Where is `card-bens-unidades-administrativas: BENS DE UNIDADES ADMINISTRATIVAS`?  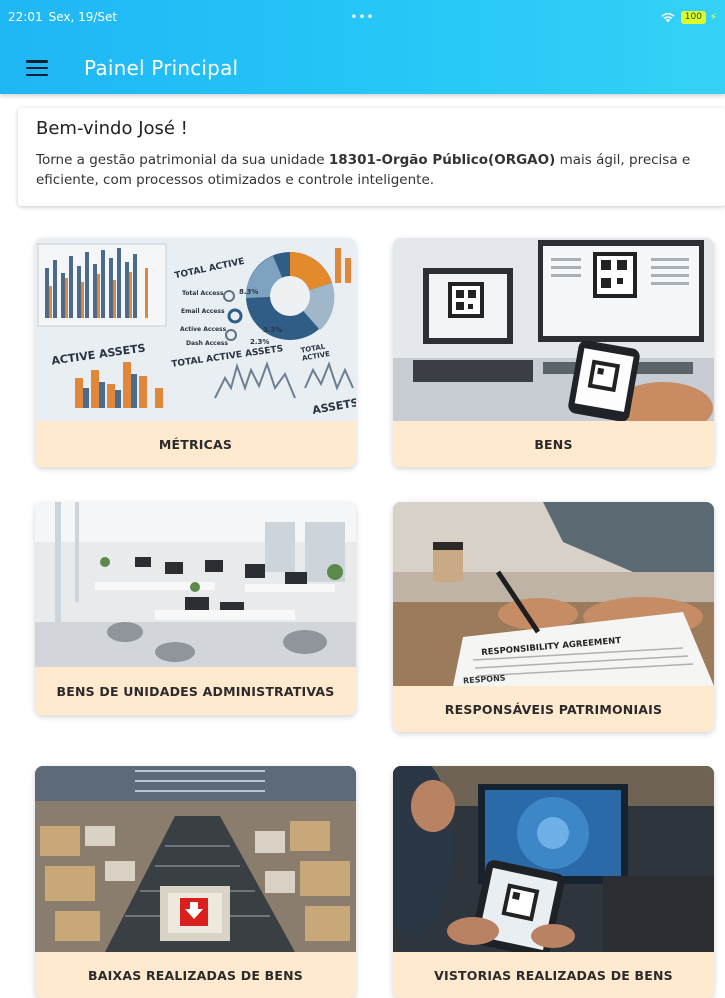
card-bens-unidades-administrativas: BENS DE UNIDADES ADMINISTRATIVAS is located at coordinates (195, 608).